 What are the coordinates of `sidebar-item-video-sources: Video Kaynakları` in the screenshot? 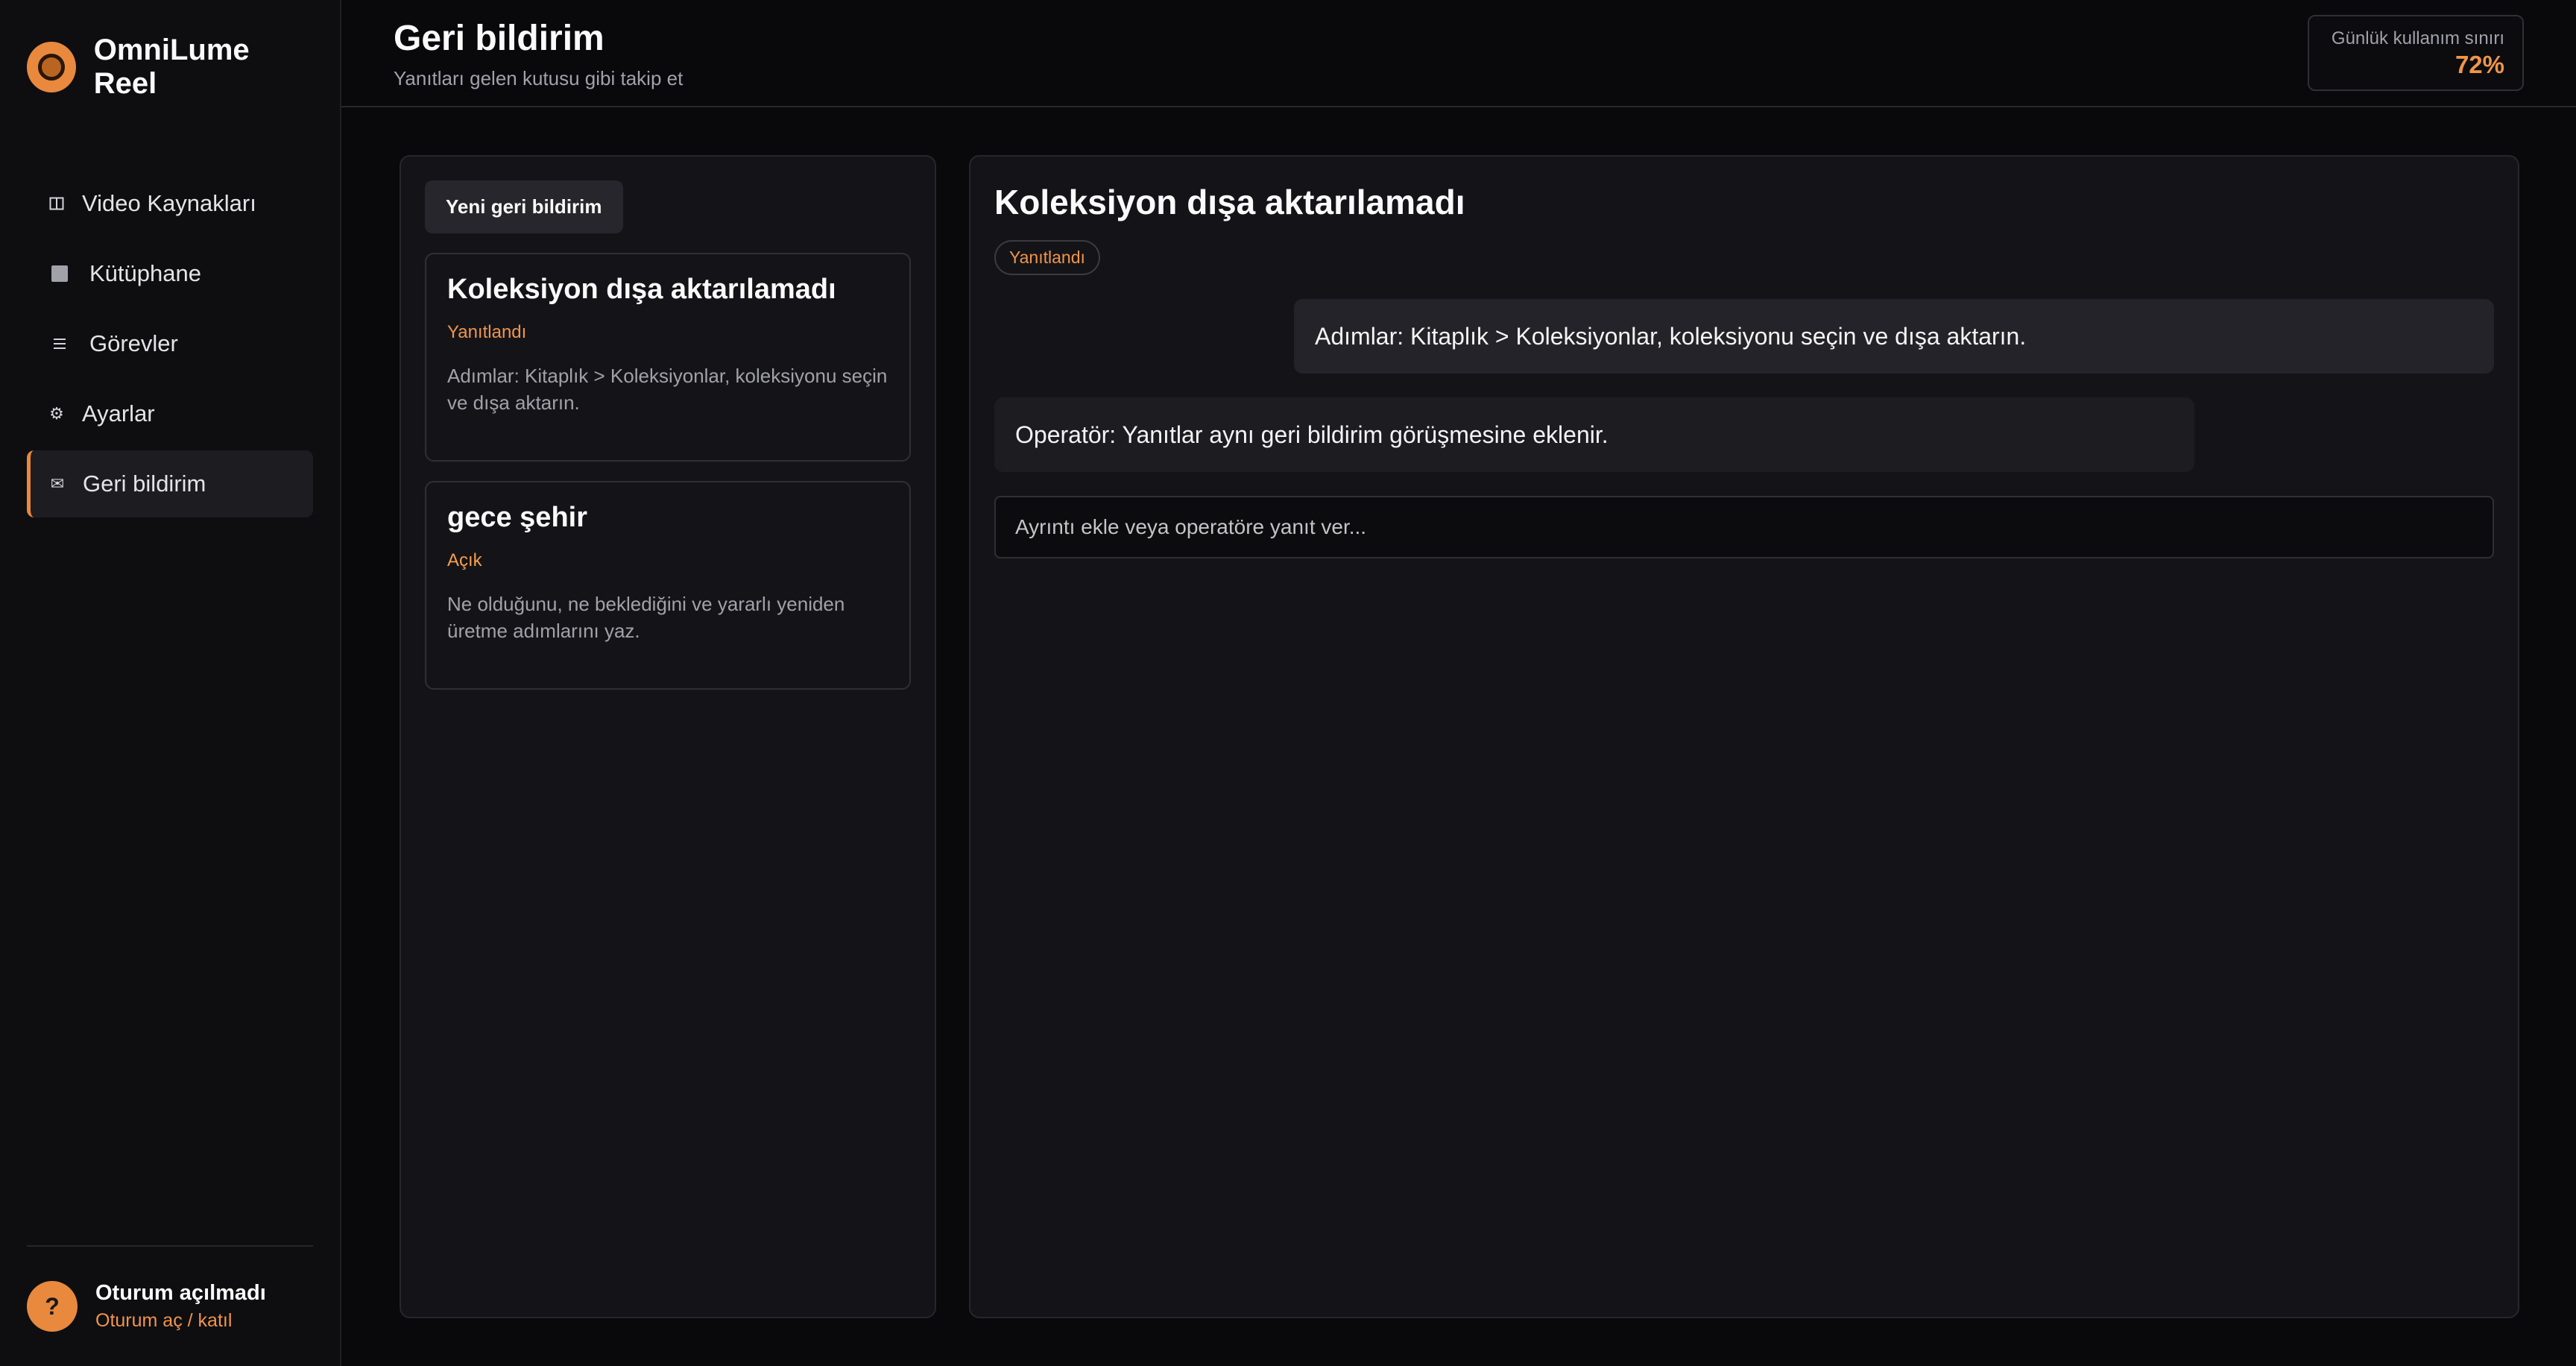 It's located at (170, 203).